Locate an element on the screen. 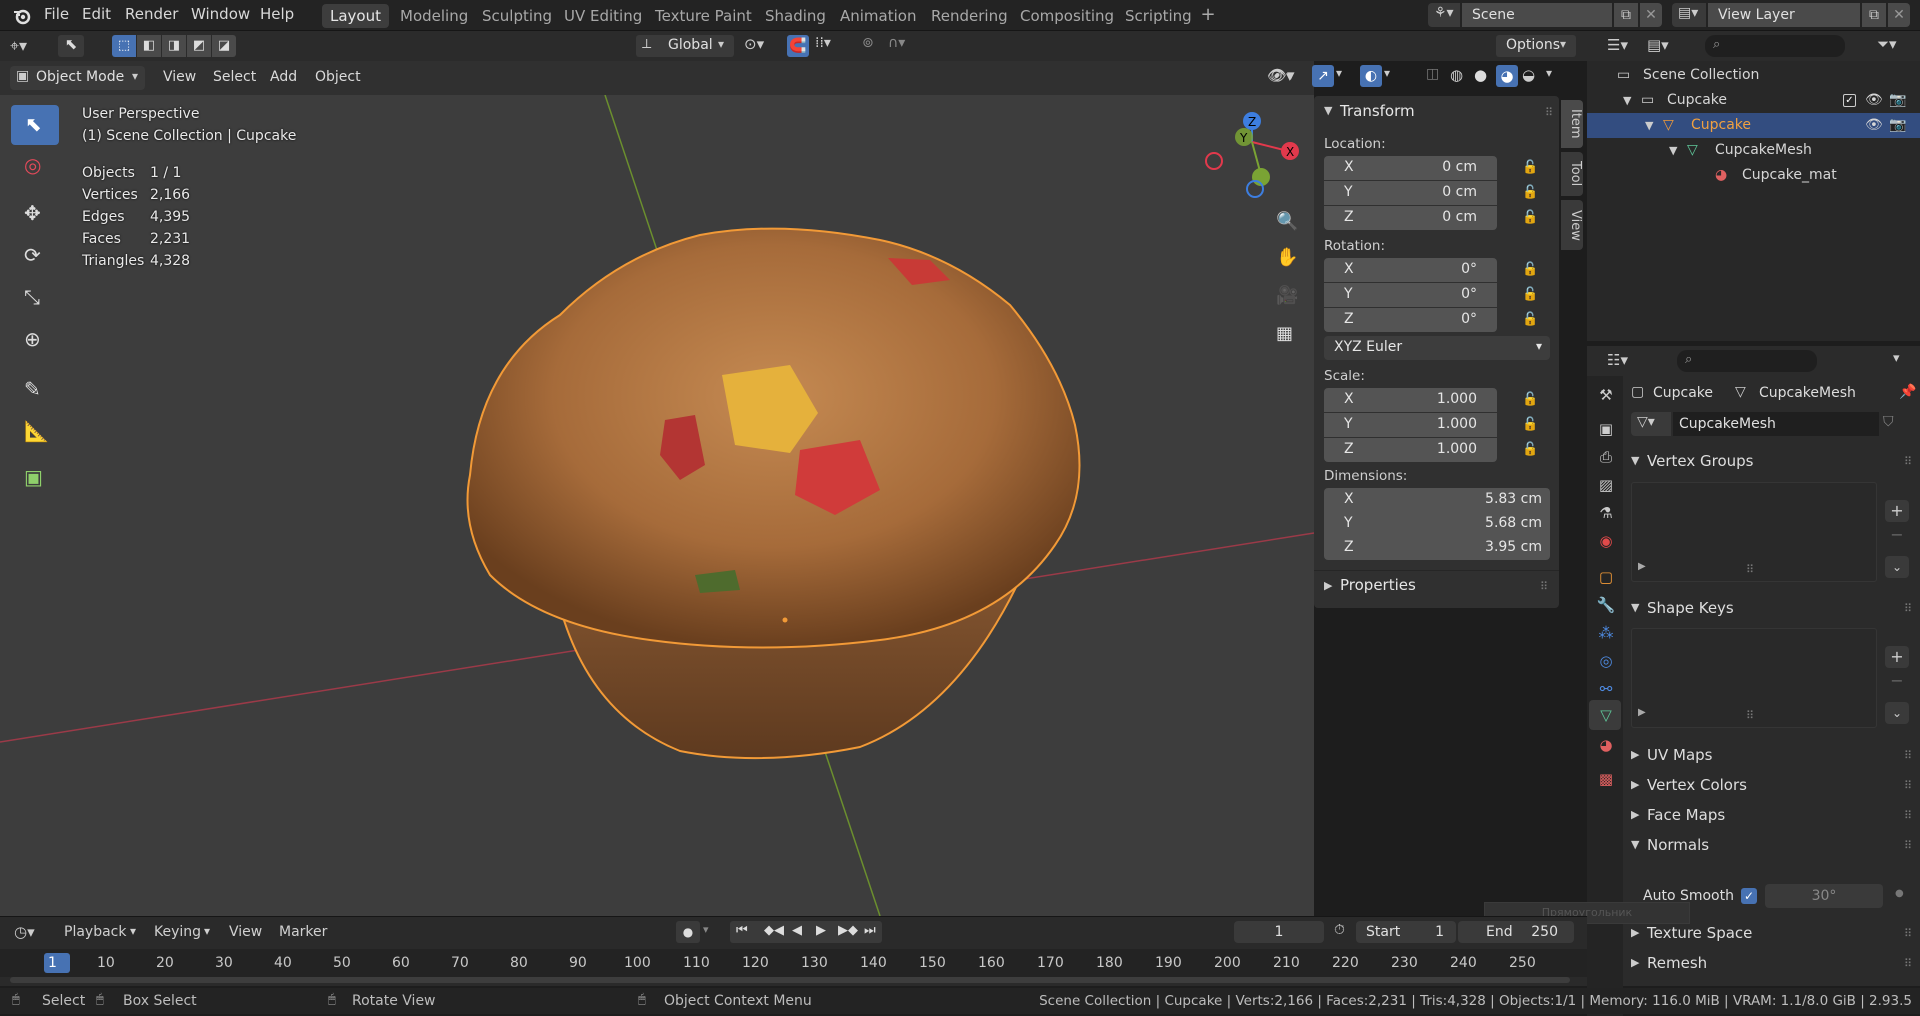  normals-panel-header: ▼ Normals ⠿ is located at coordinates (1771, 845).